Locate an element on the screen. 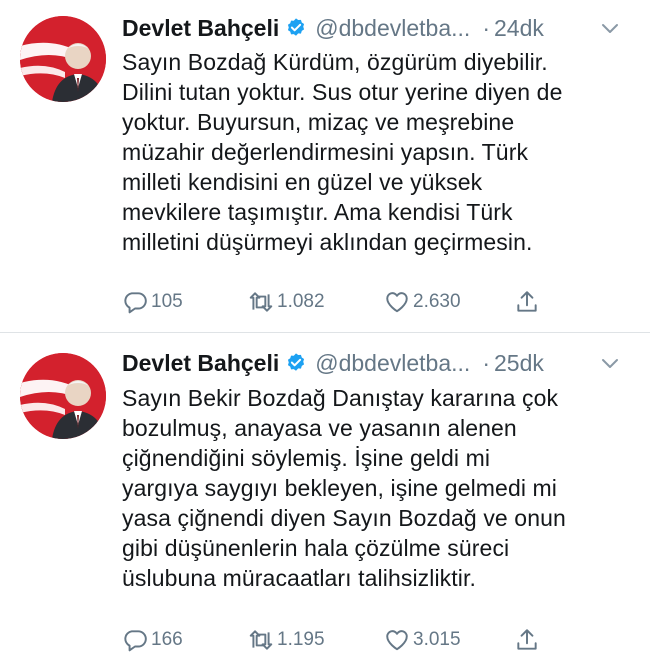 This screenshot has width=650, height=661. tweet-actions: 105 1.082 2.630 is located at coordinates (376, 302).